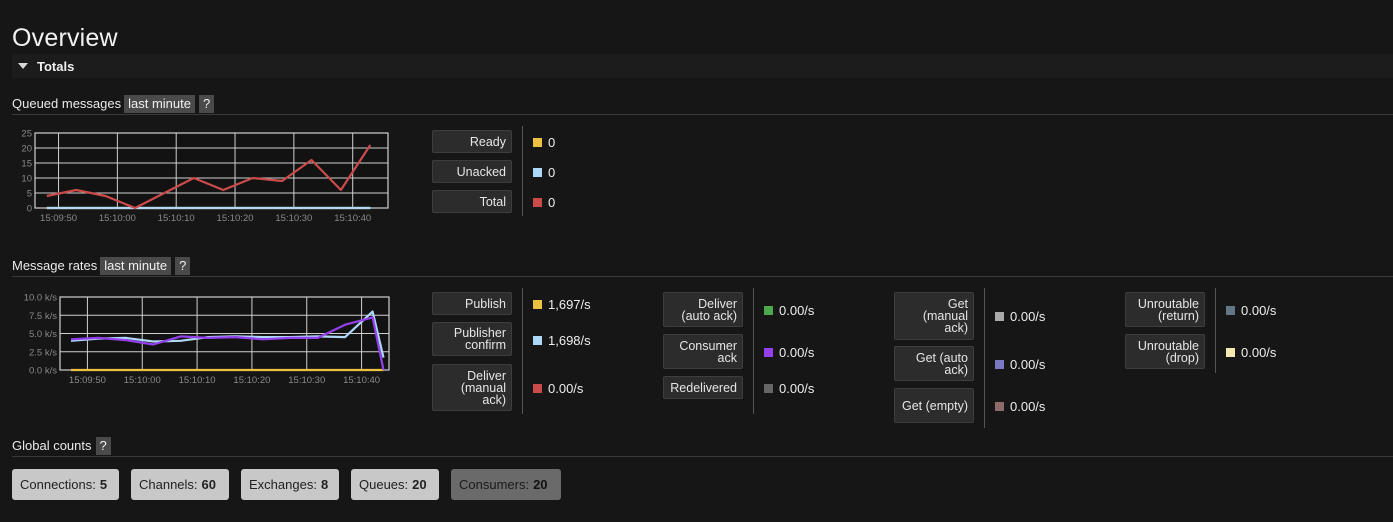 This screenshot has width=1393, height=522. What do you see at coordinates (1165, 309) in the screenshot?
I see `legend-toggle-unroutable-return-: Unroutable (return)` at bounding box center [1165, 309].